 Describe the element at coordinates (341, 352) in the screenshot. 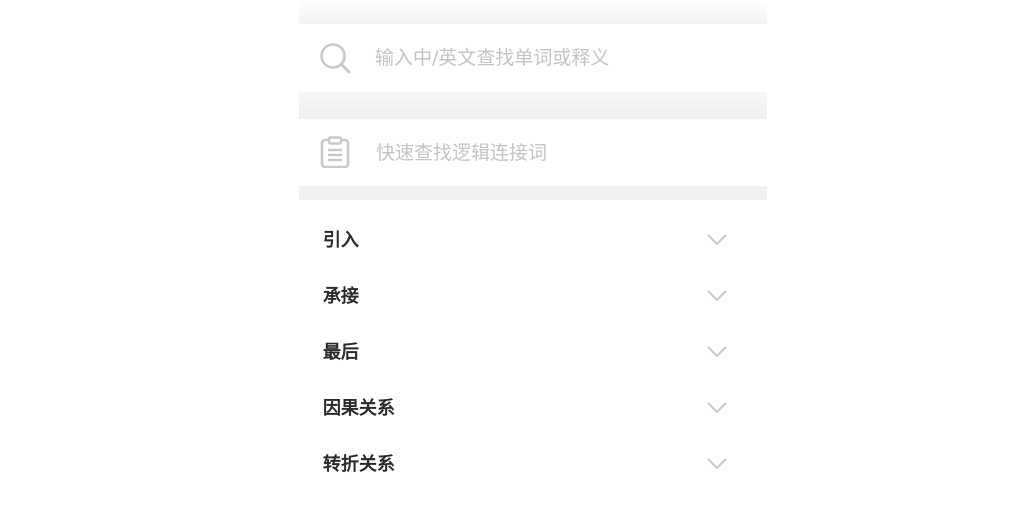

I see `category-label: 最后` at that location.